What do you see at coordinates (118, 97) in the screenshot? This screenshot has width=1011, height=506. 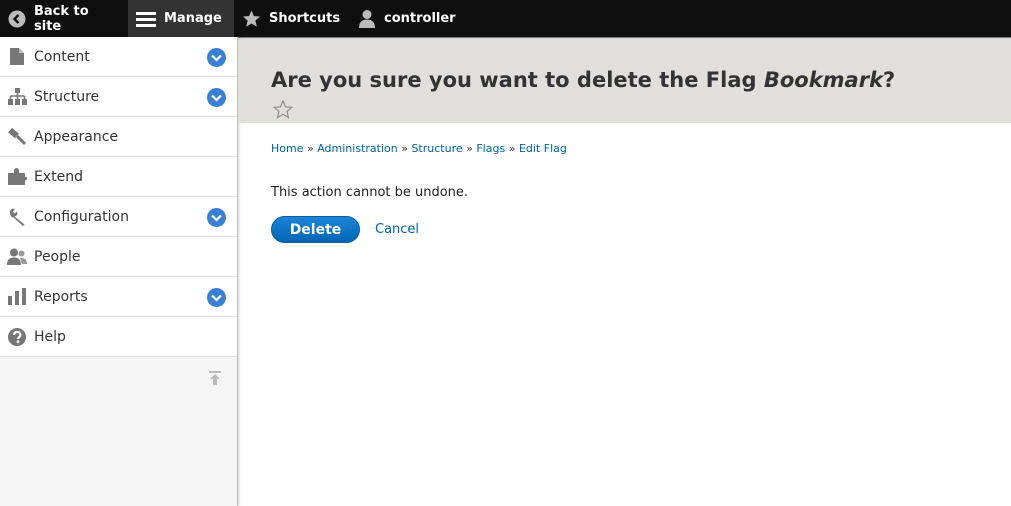 I see `sidebar-item-structure: Structure` at bounding box center [118, 97].